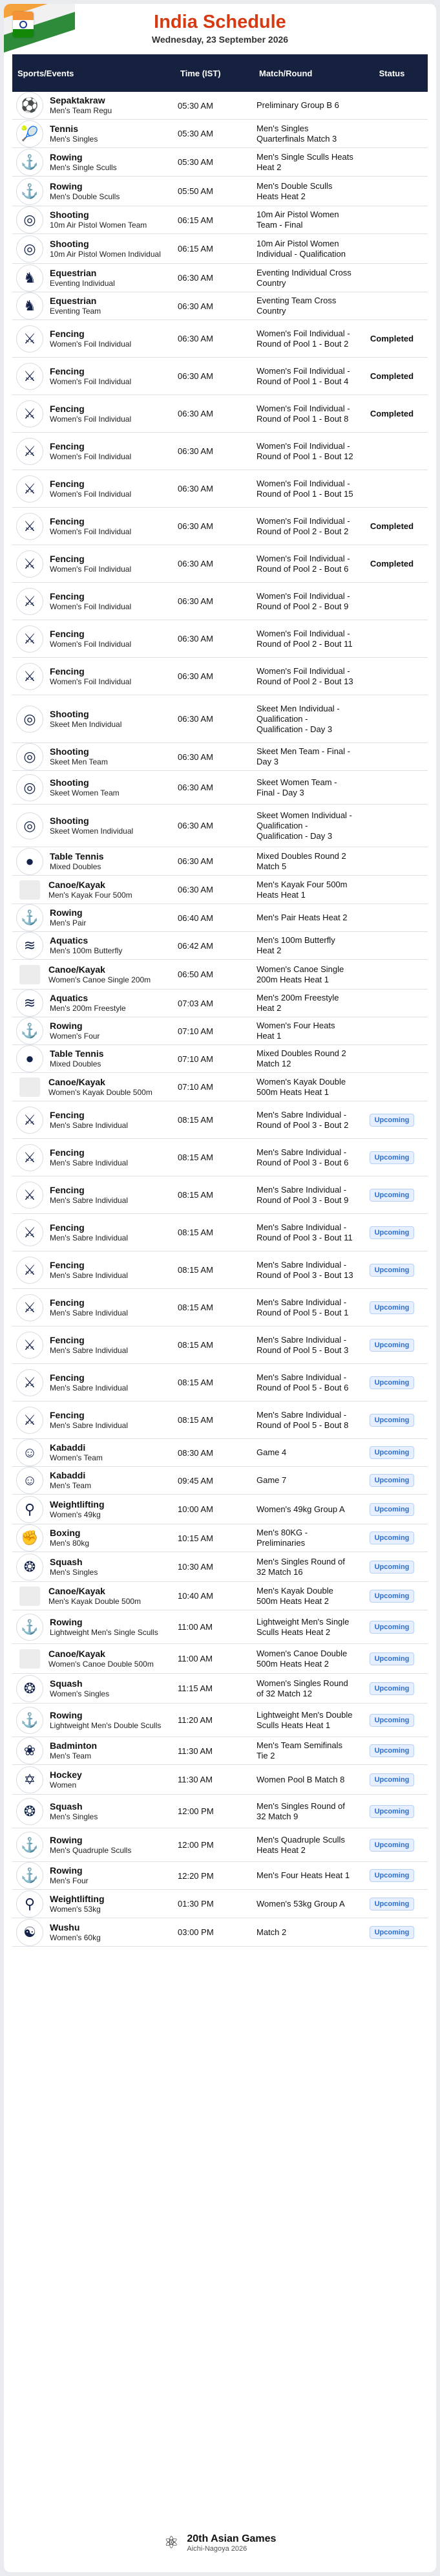 The width and height of the screenshot is (440, 2576). Describe the element at coordinates (305, 1509) in the screenshot. I see `round-cell: Women's 49kg Group A` at that location.